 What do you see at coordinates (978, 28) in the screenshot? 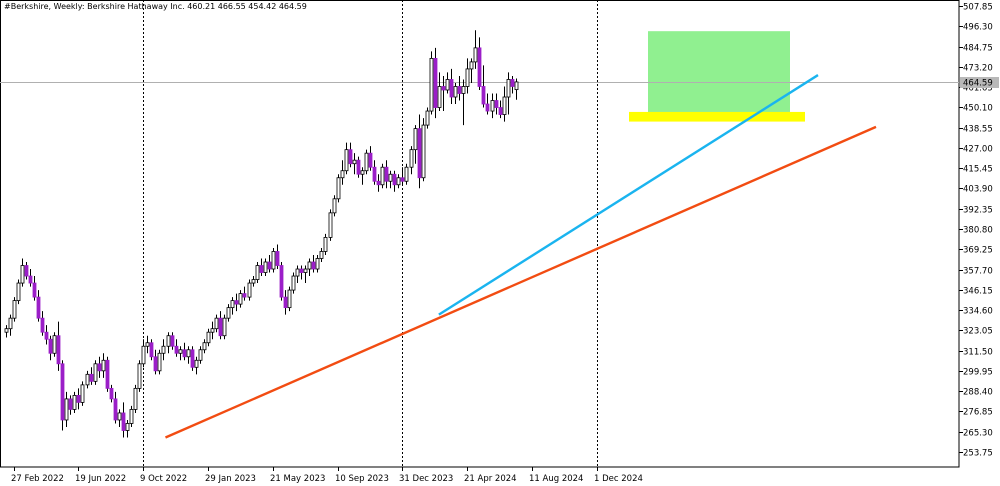
I see `y-axis-label: 496.30` at bounding box center [978, 28].